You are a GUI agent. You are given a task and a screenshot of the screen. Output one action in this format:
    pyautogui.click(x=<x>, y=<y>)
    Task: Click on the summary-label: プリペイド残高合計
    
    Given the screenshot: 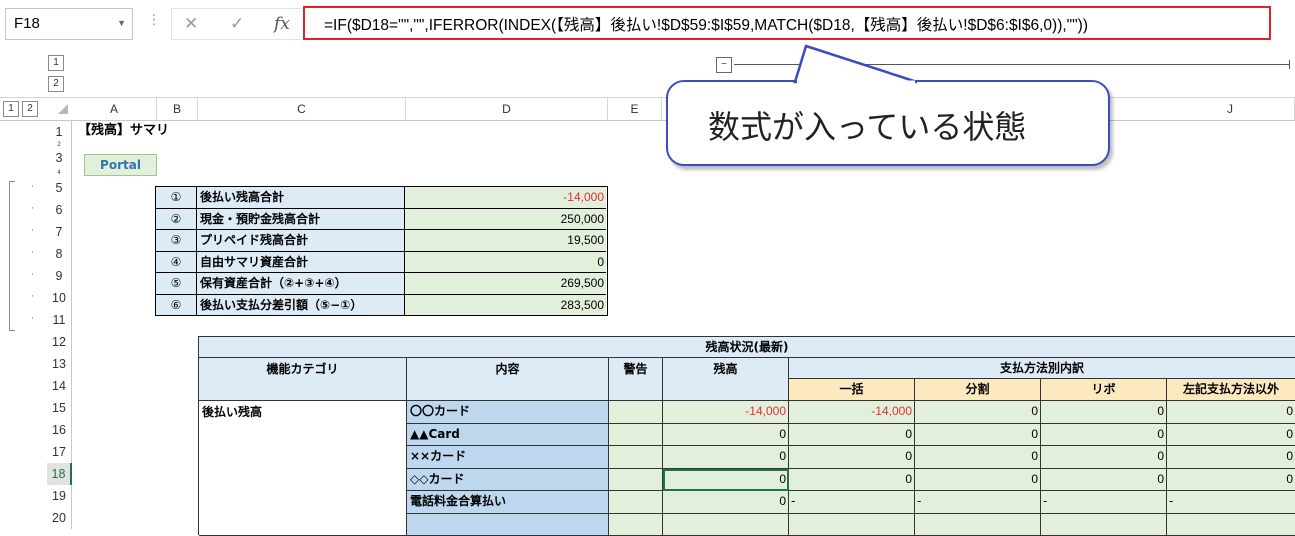 What is the action you would take?
    pyautogui.click(x=301, y=241)
    